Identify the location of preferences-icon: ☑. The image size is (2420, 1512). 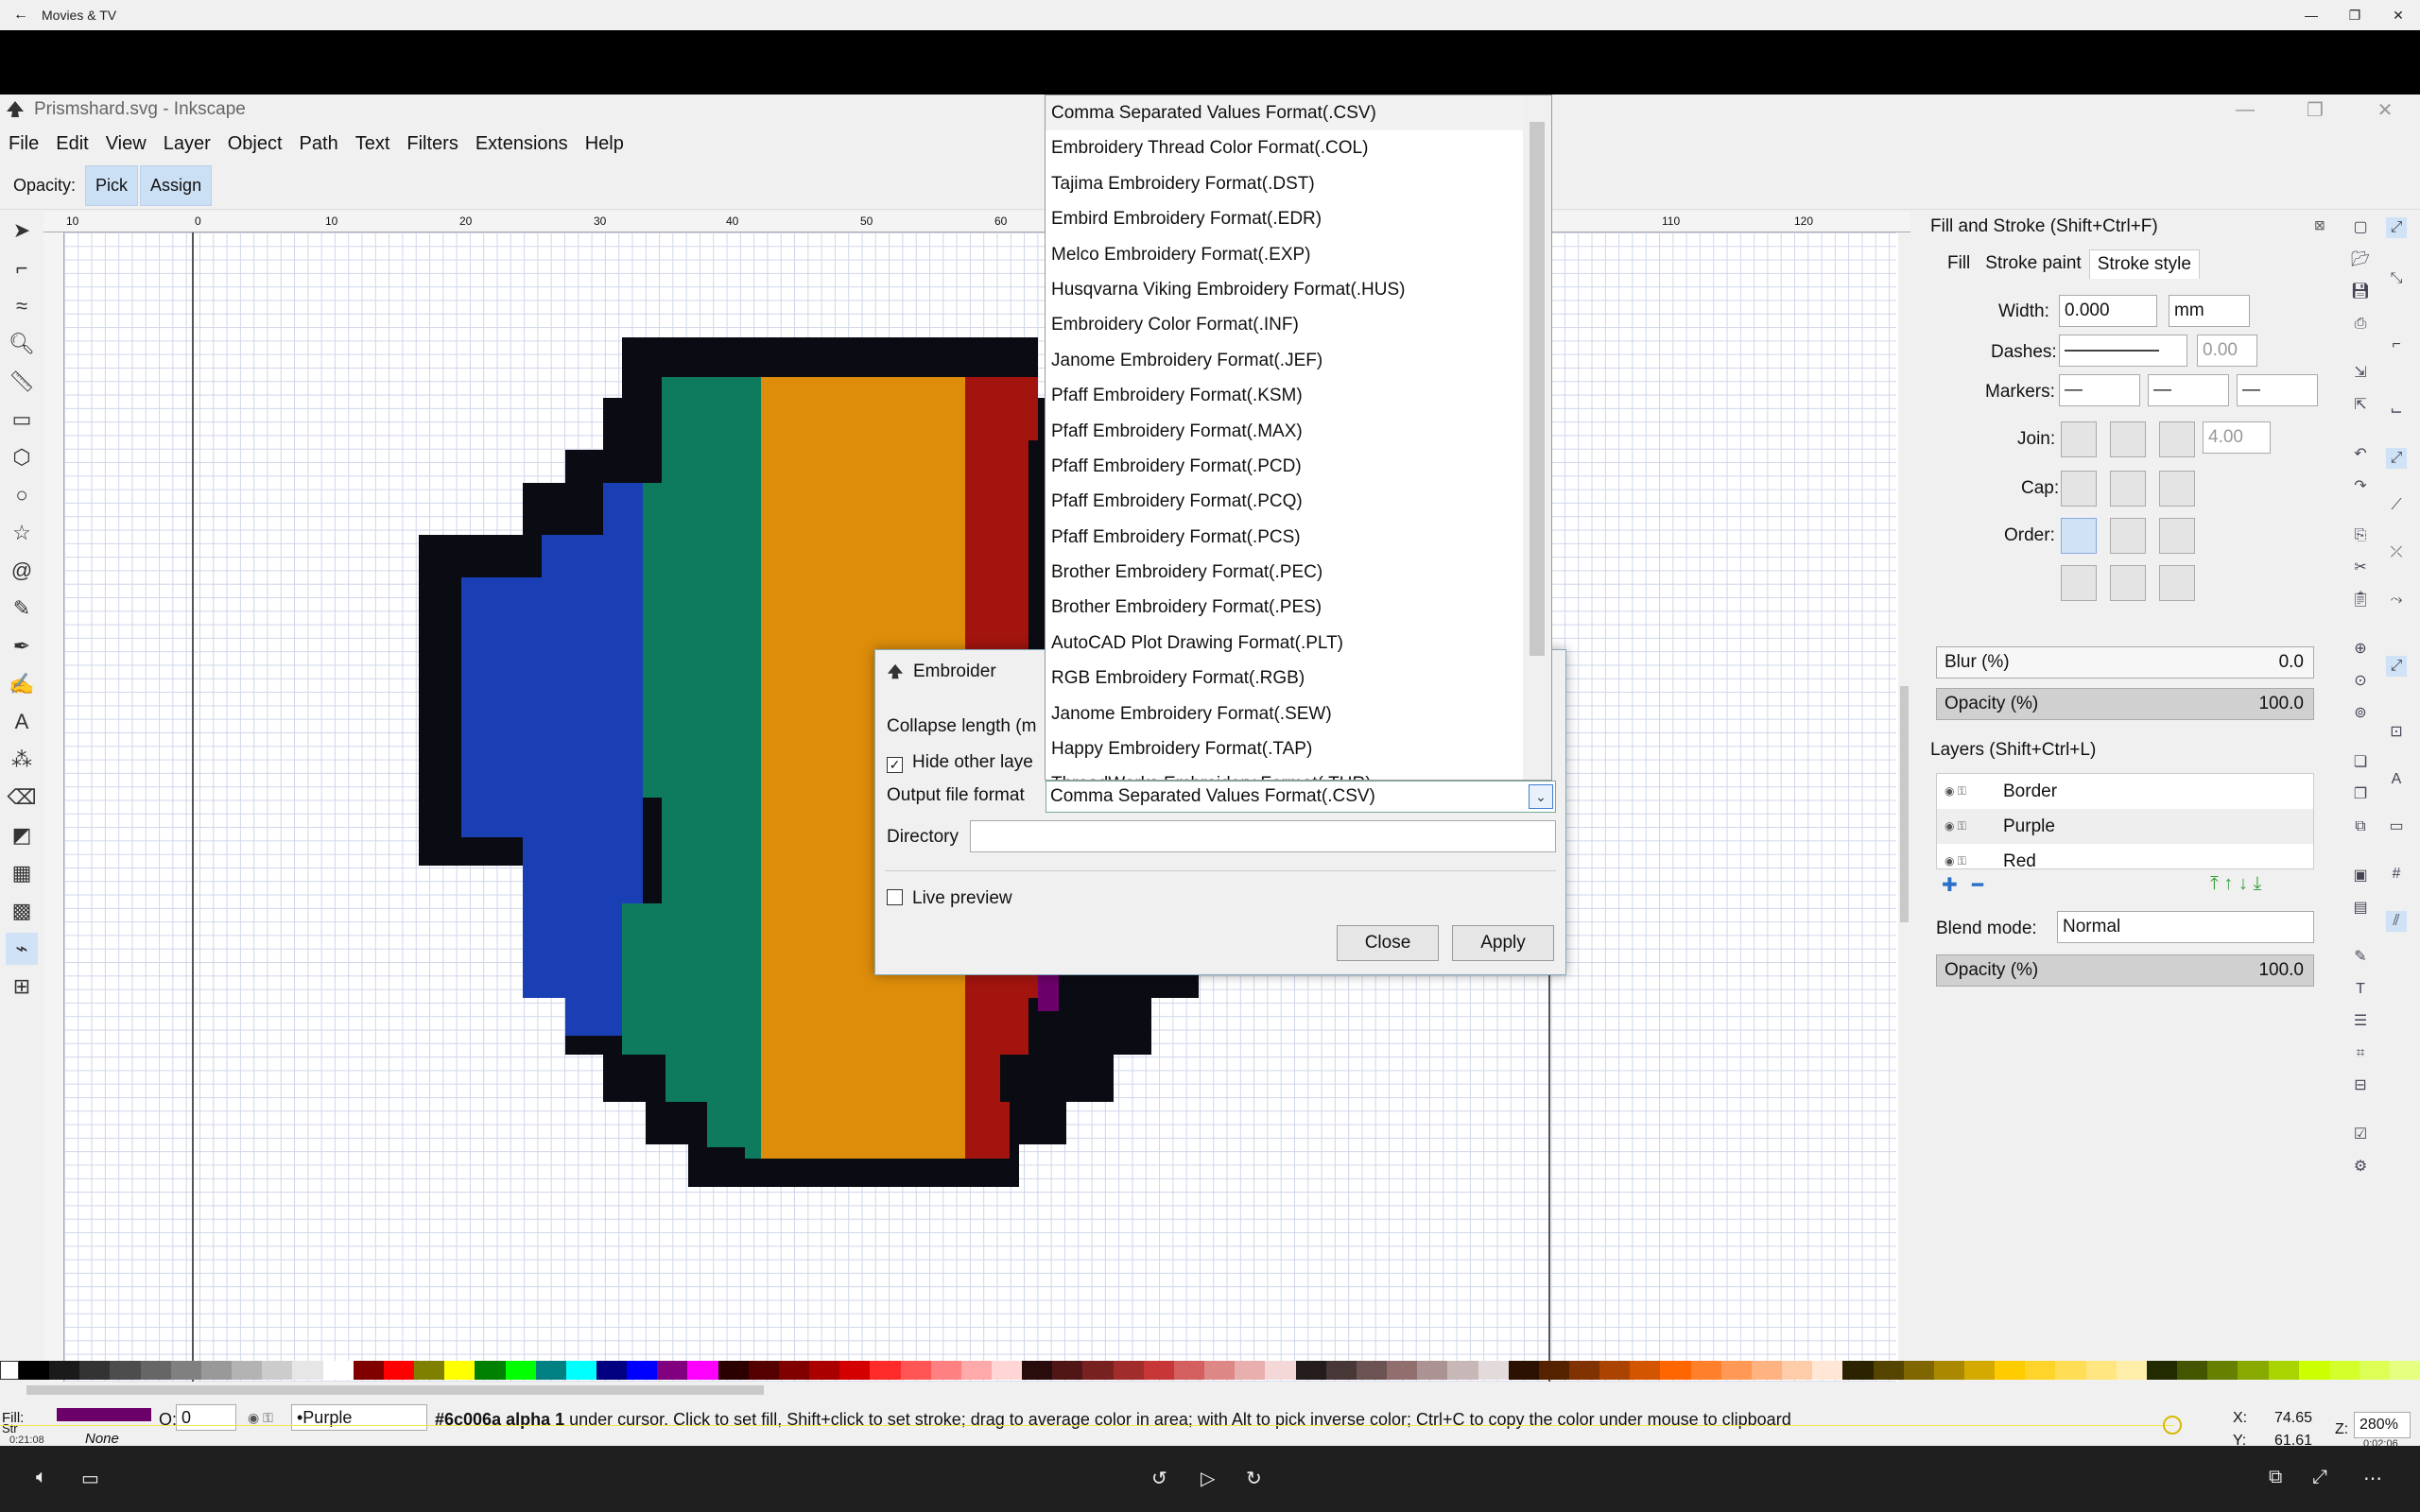
(2360, 1135).